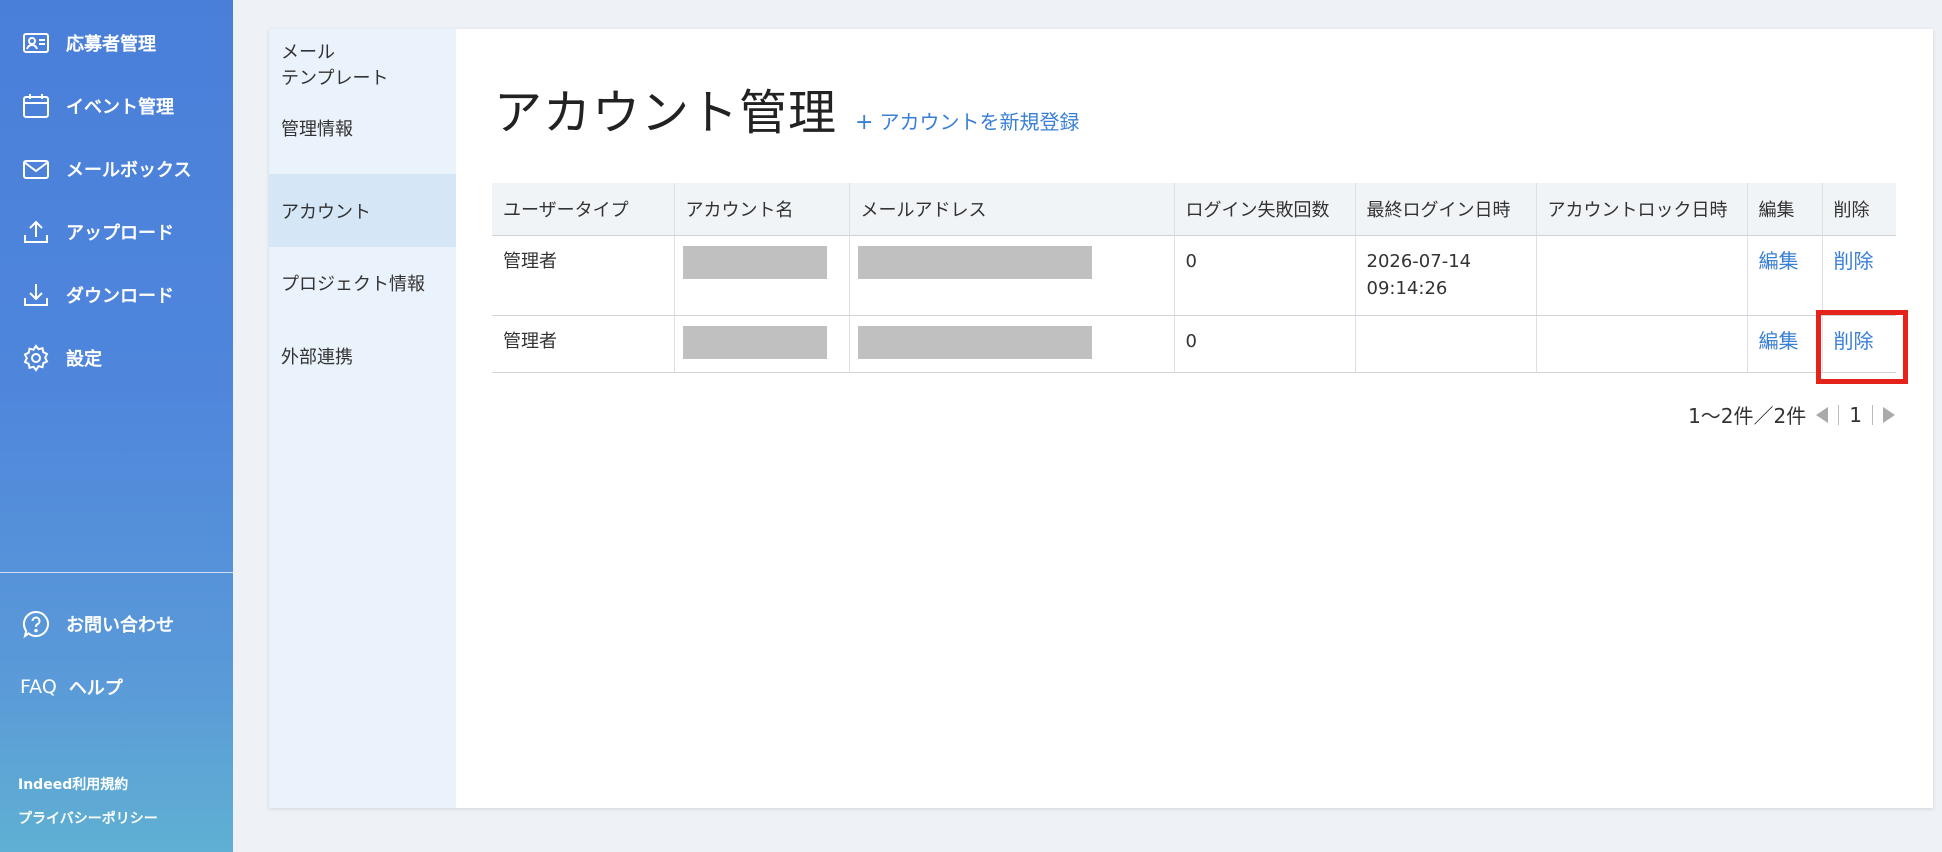  I want to click on title-row: アカウント管理 + アカウントを新規登録, so click(786, 108).